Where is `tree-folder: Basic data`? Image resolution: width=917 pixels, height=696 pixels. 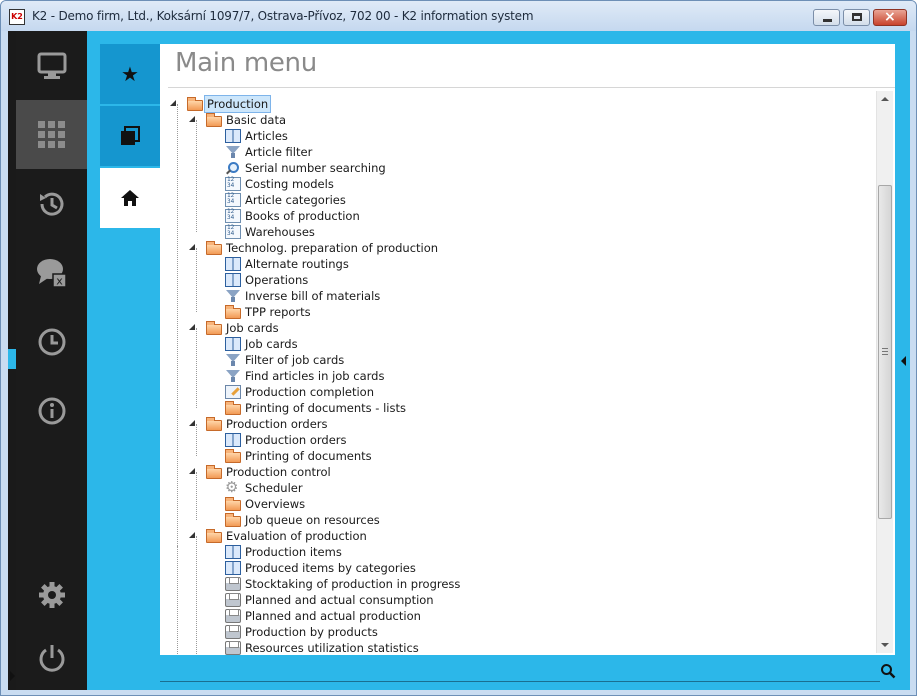 tree-folder: Basic data is located at coordinates (238, 120).